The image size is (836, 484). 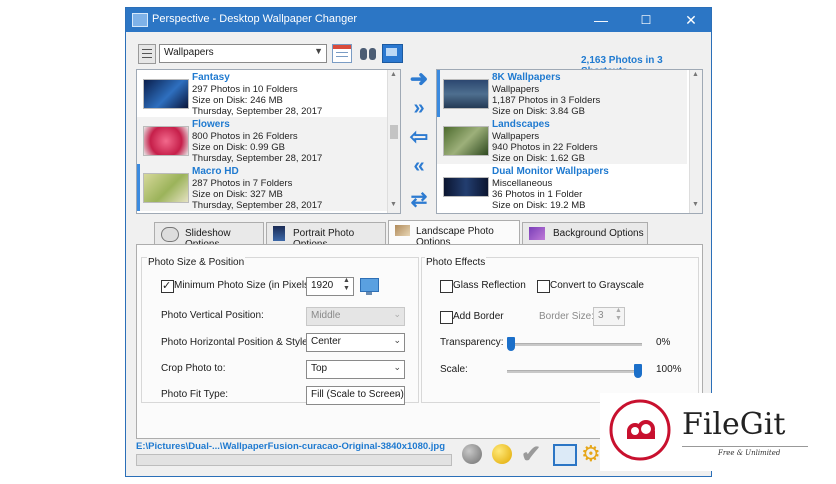 What do you see at coordinates (466, 94) in the screenshot?
I see `8k-wallpapers-thumbnail` at bounding box center [466, 94].